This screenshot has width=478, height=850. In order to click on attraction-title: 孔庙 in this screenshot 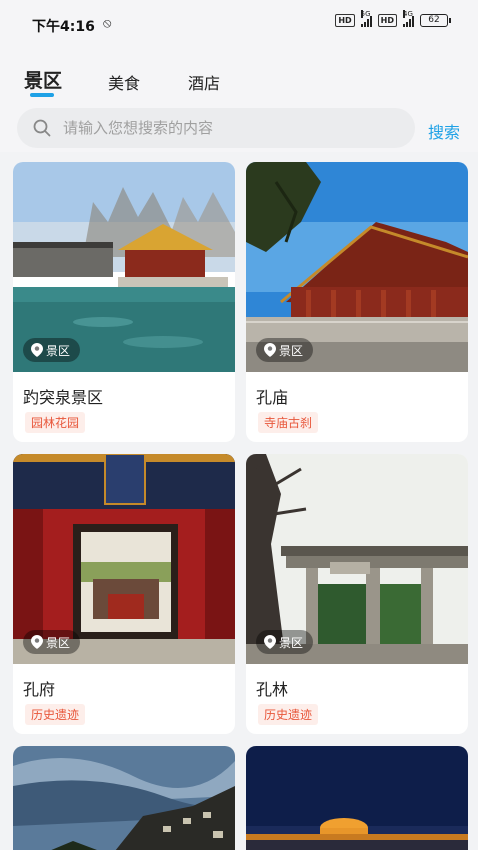, I will do `click(272, 397)`.